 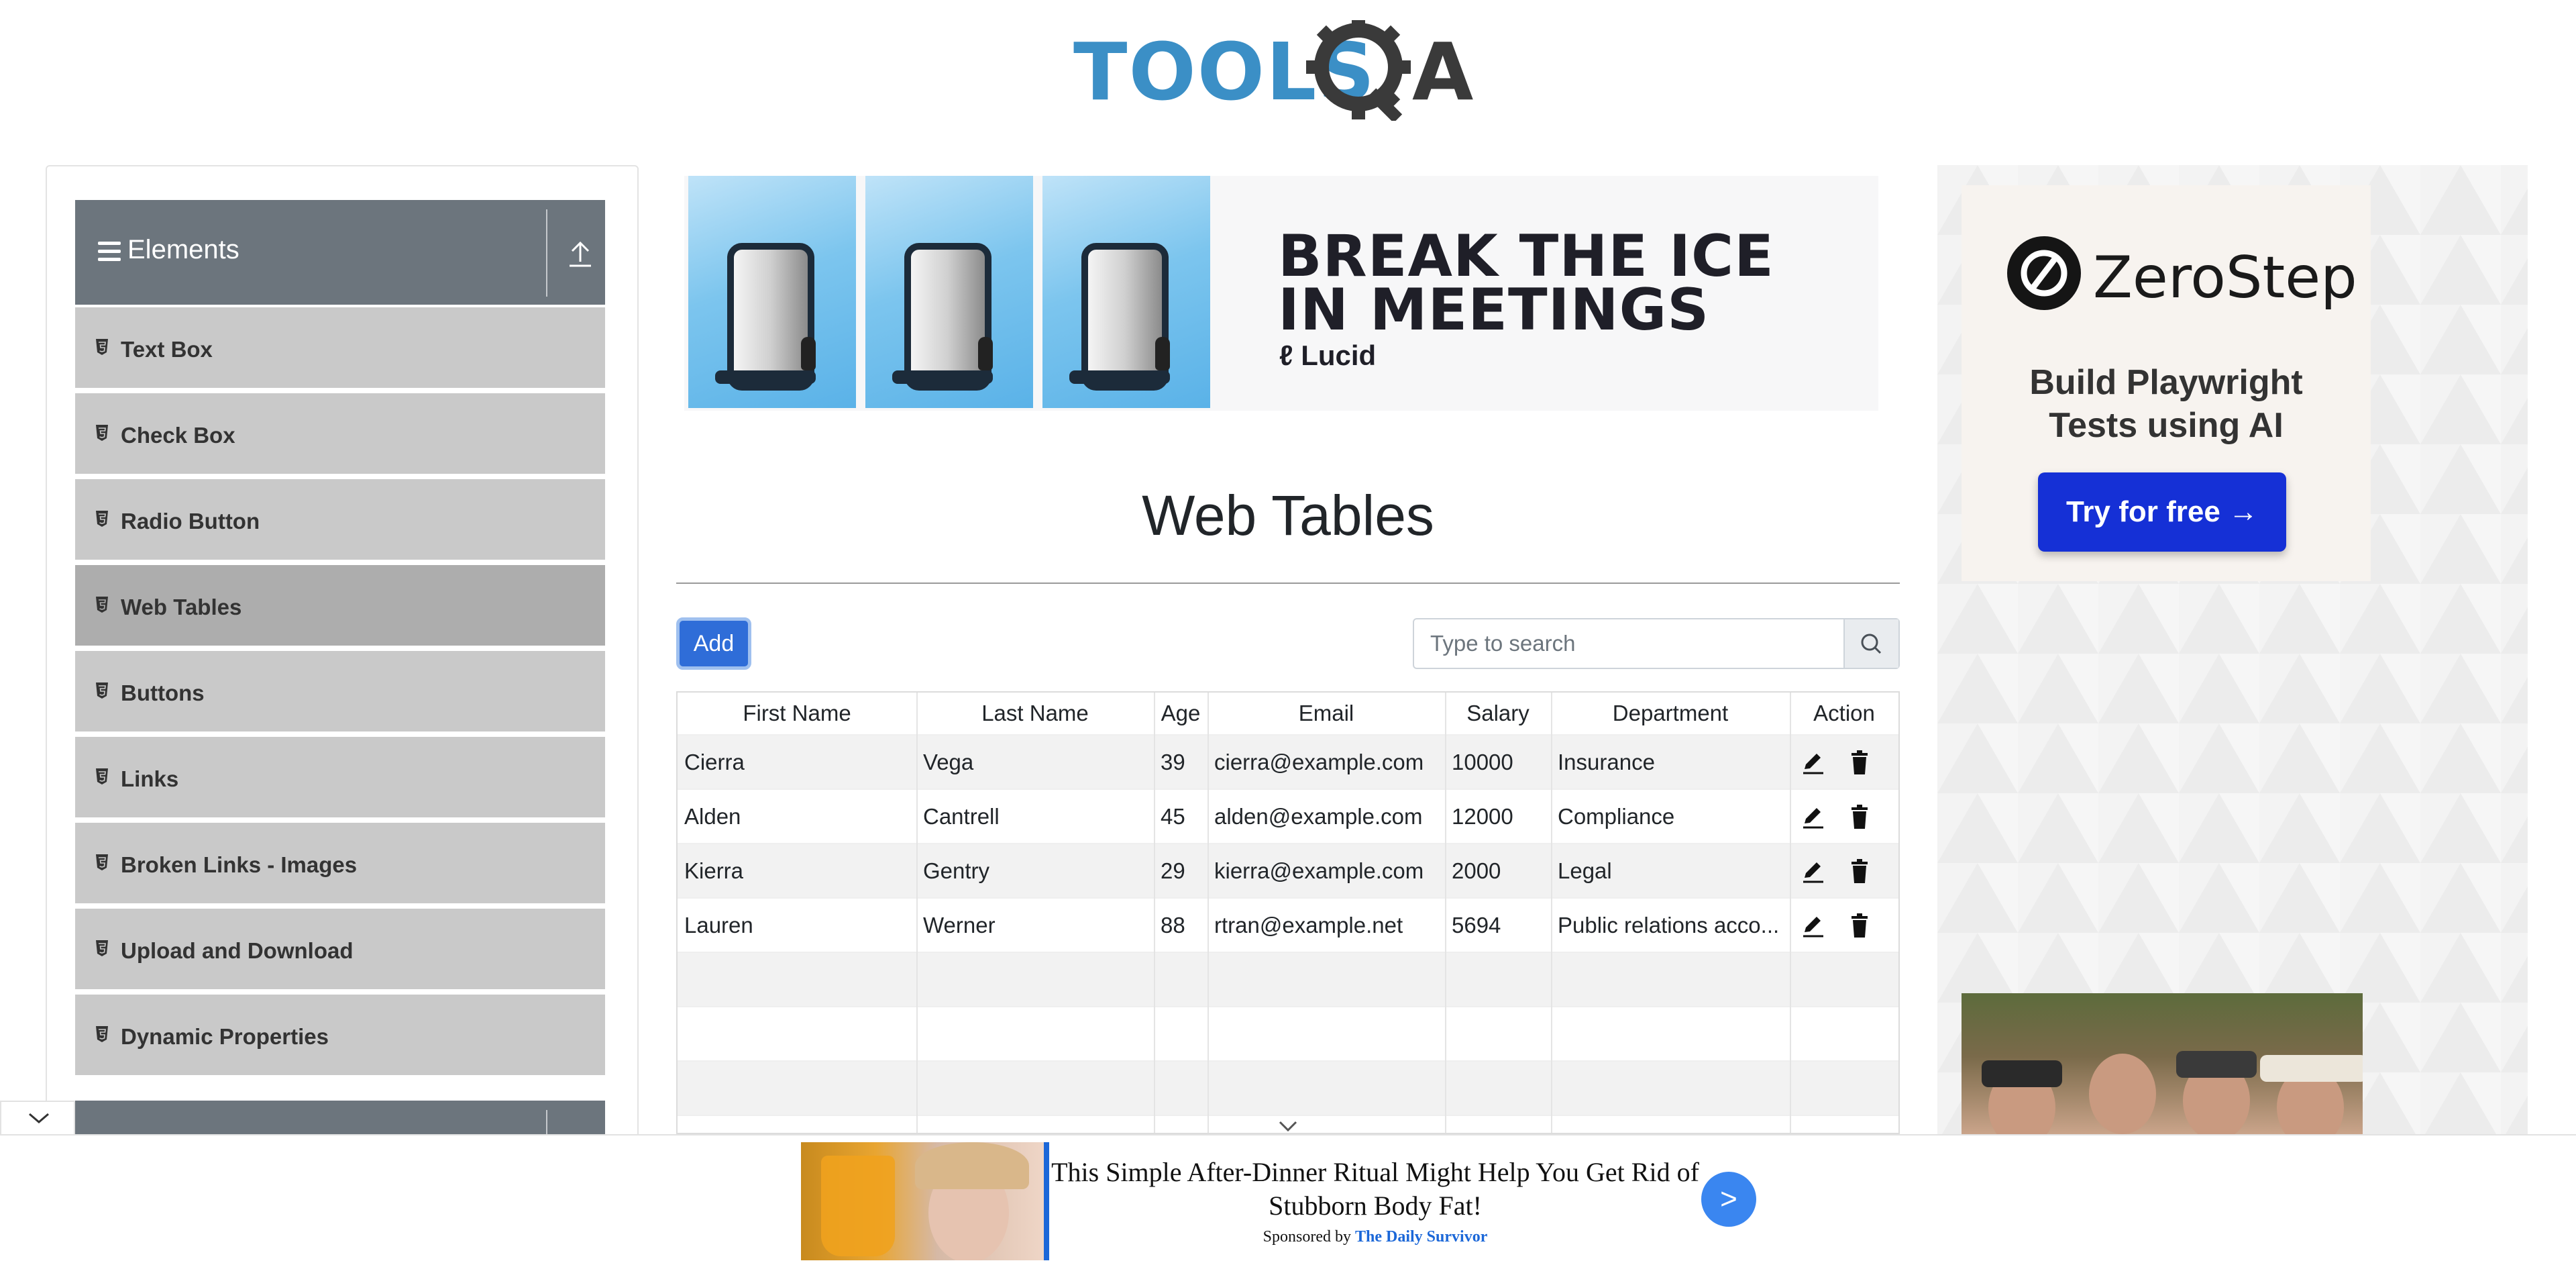 What do you see at coordinates (1616, 817) in the screenshot?
I see `cell-department: Compliance` at bounding box center [1616, 817].